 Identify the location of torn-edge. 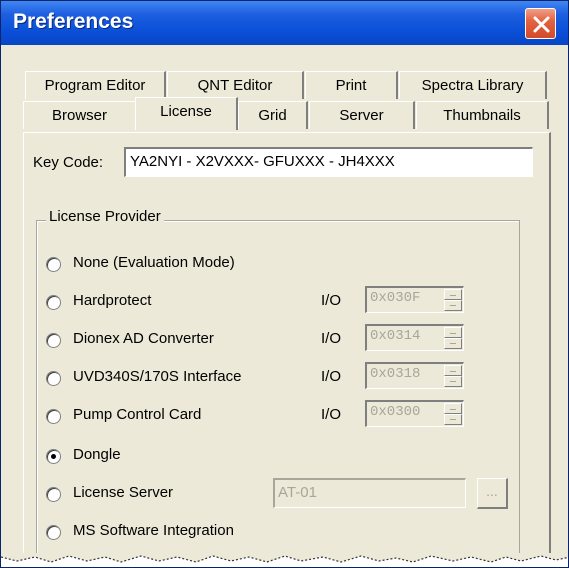
(284, 560).